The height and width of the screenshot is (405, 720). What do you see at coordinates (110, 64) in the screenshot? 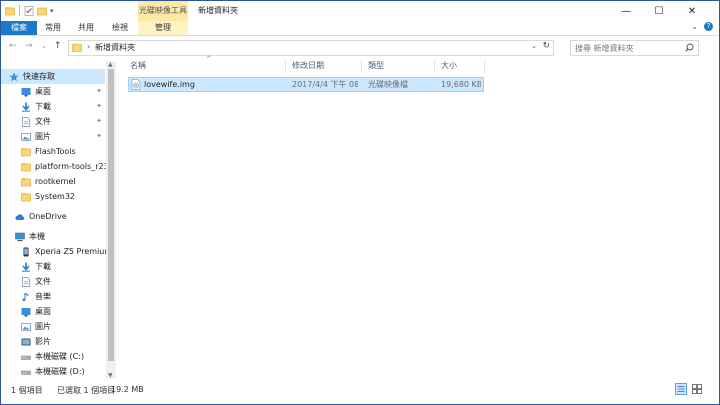
I see `scroll-up-icon: ▲` at bounding box center [110, 64].